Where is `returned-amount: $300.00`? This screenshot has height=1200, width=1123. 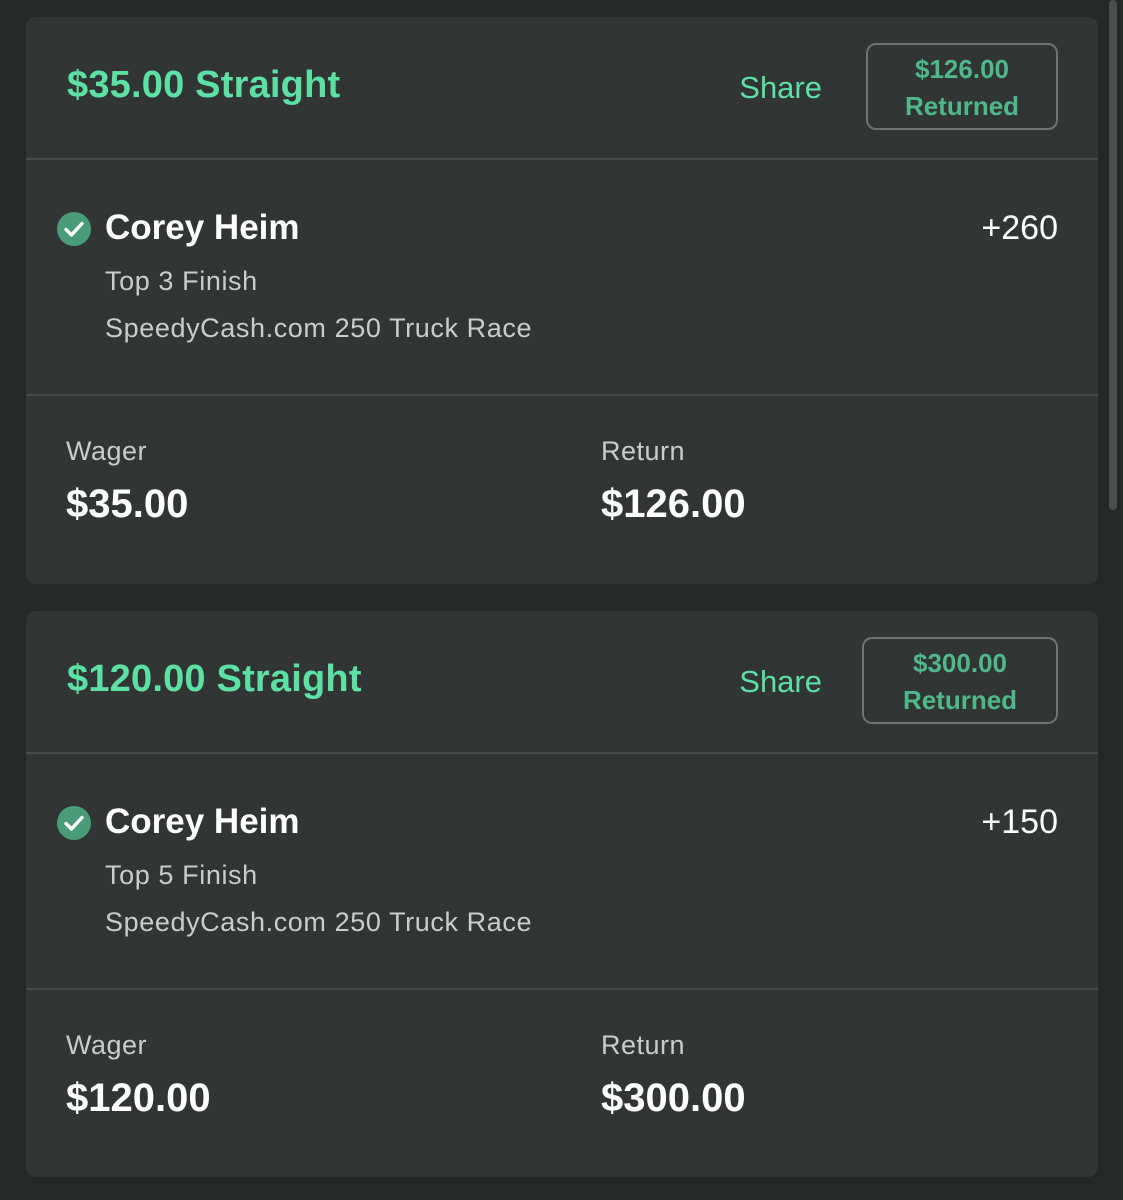 returned-amount: $300.00 is located at coordinates (960, 663).